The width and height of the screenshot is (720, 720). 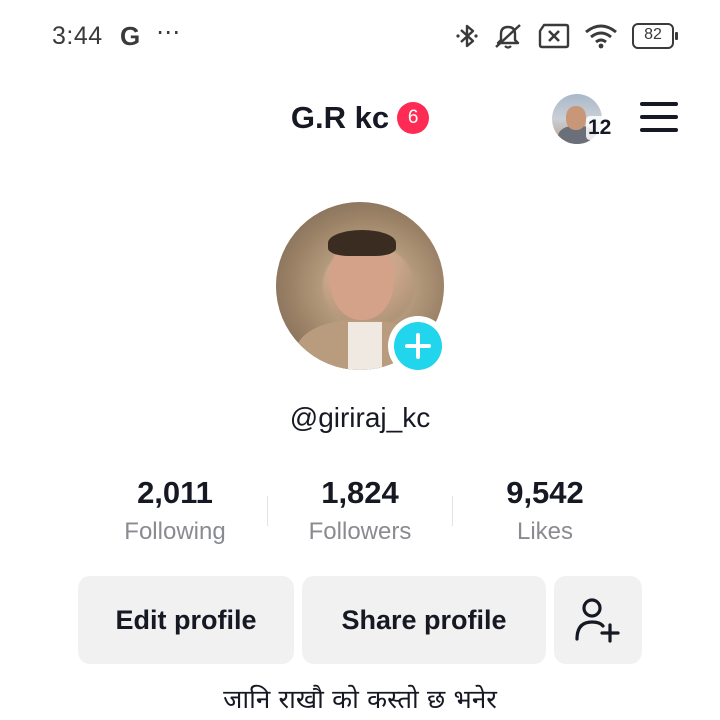 I want to click on add-friend-button, so click(x=598, y=620).